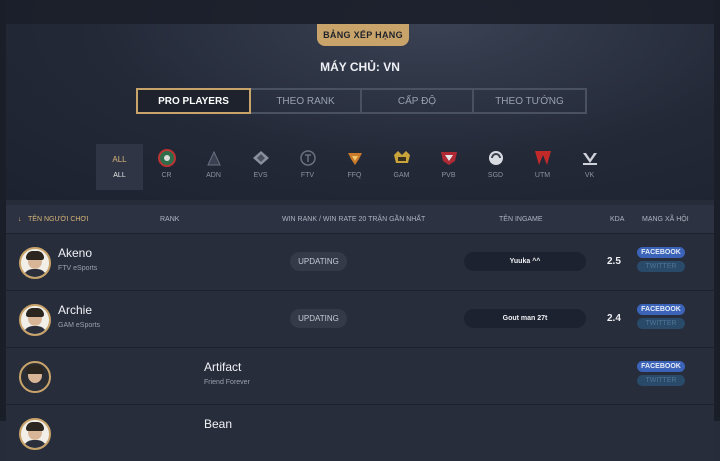 The height and width of the screenshot is (461, 720). Describe the element at coordinates (119, 167) in the screenshot. I see `team-all: ALL ALL` at that location.